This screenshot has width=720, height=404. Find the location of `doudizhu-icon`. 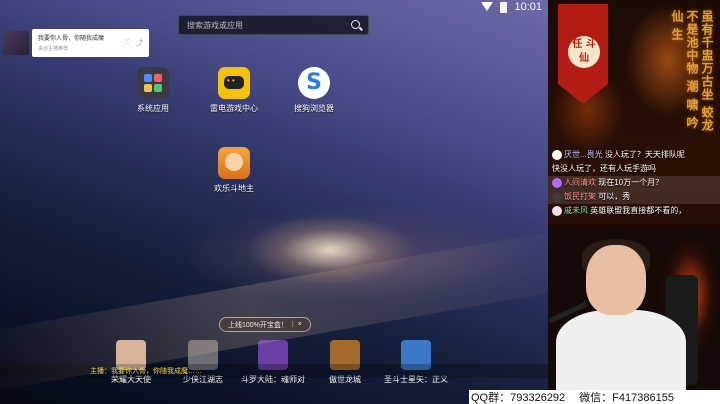

doudizhu-icon is located at coordinates (234, 163).